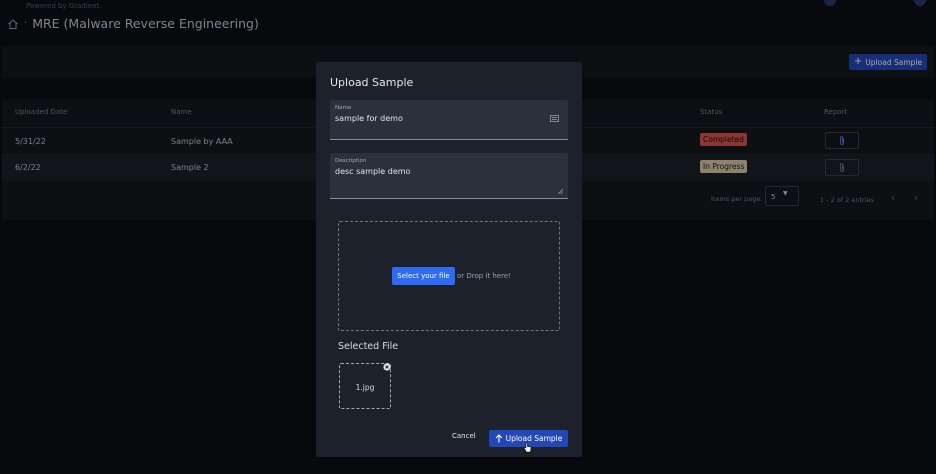 Image resolution: width=936 pixels, height=474 pixels. I want to click on description-field: Description desc sample demo, so click(449, 176).